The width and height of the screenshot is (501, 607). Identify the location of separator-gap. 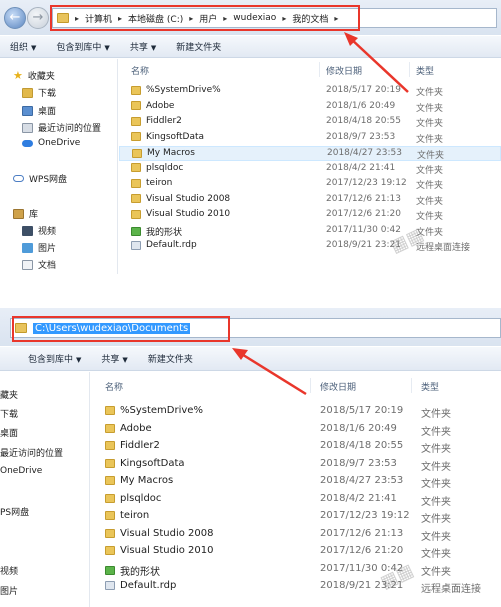
(250, 291).